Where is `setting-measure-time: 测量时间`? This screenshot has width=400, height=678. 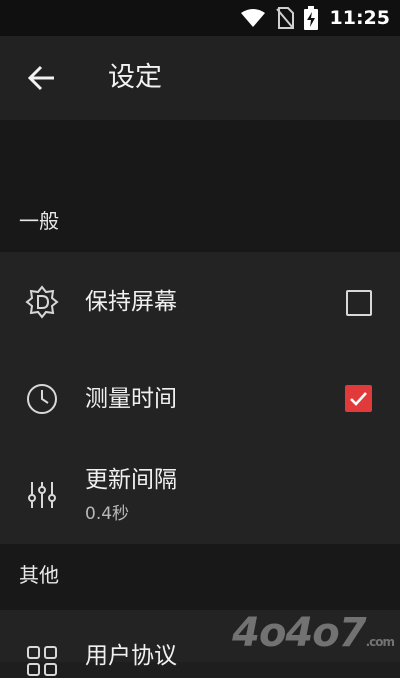 setting-measure-time: 测量时间 is located at coordinates (200, 399).